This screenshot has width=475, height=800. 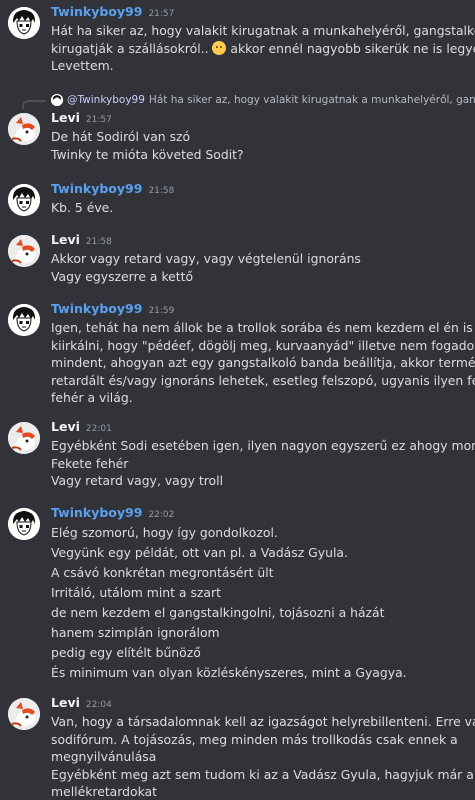 What do you see at coordinates (161, 311) in the screenshot?
I see `timestamp: 21:59` at bounding box center [161, 311].